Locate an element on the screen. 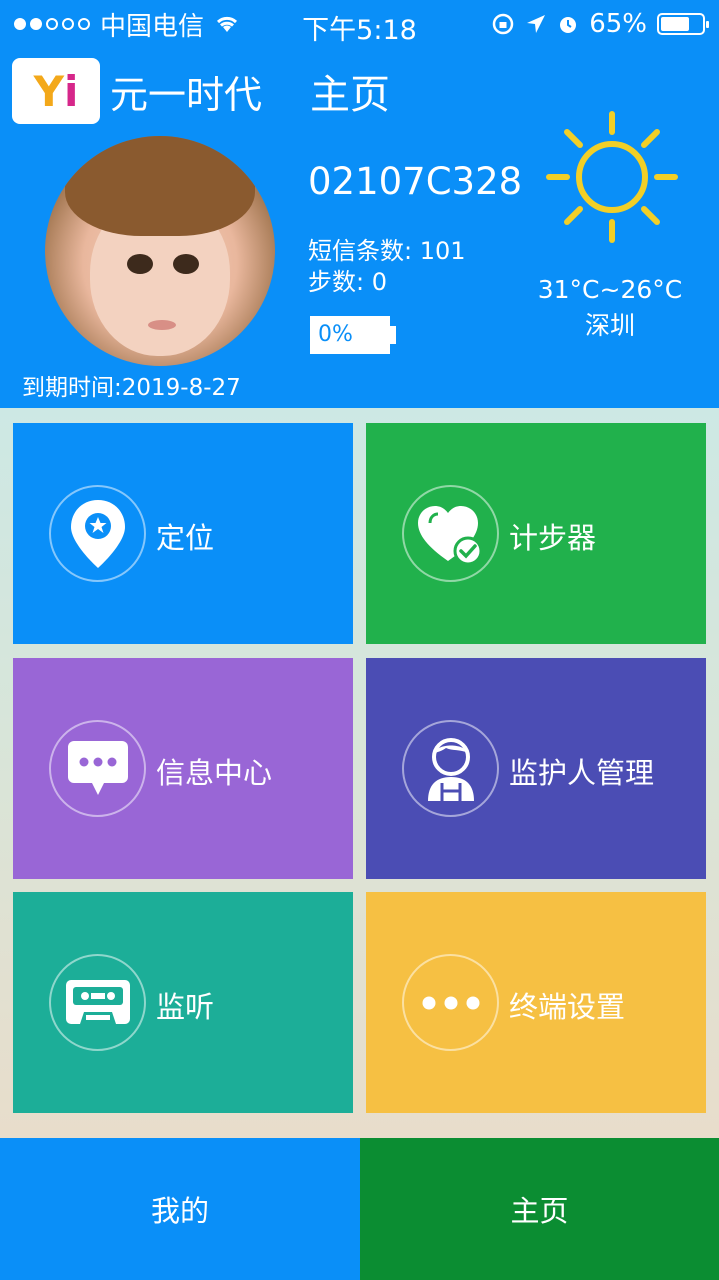 The image size is (719, 1280). tile-label: 定位 is located at coordinates (185, 538).